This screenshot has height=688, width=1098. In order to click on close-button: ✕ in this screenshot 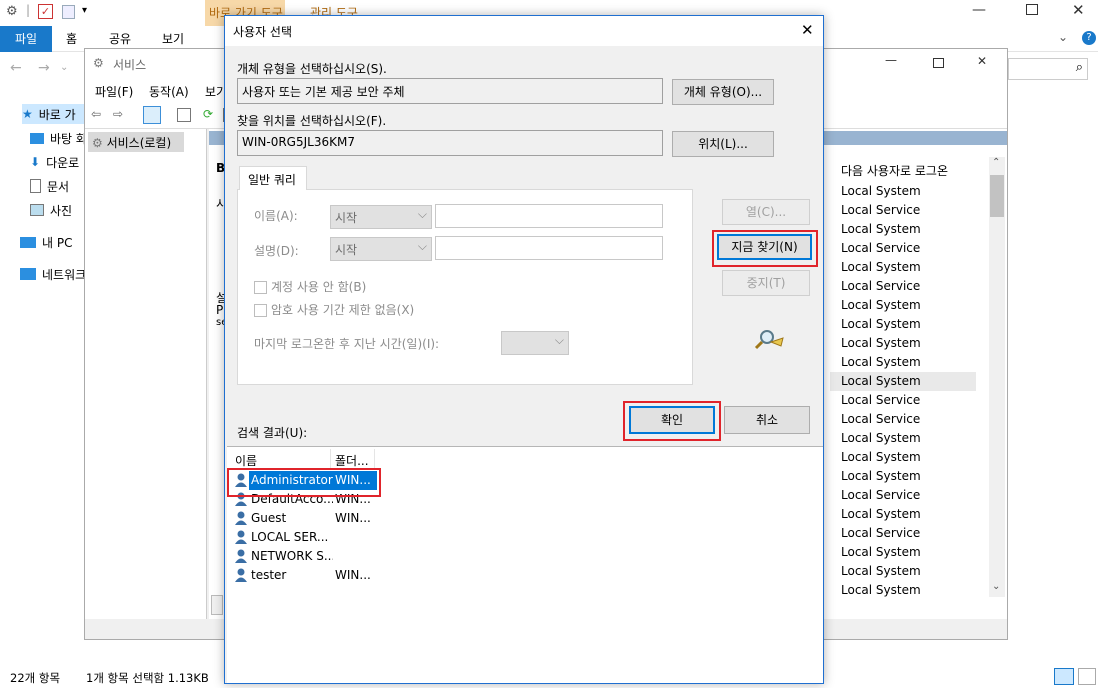, I will do `click(1078, 10)`.